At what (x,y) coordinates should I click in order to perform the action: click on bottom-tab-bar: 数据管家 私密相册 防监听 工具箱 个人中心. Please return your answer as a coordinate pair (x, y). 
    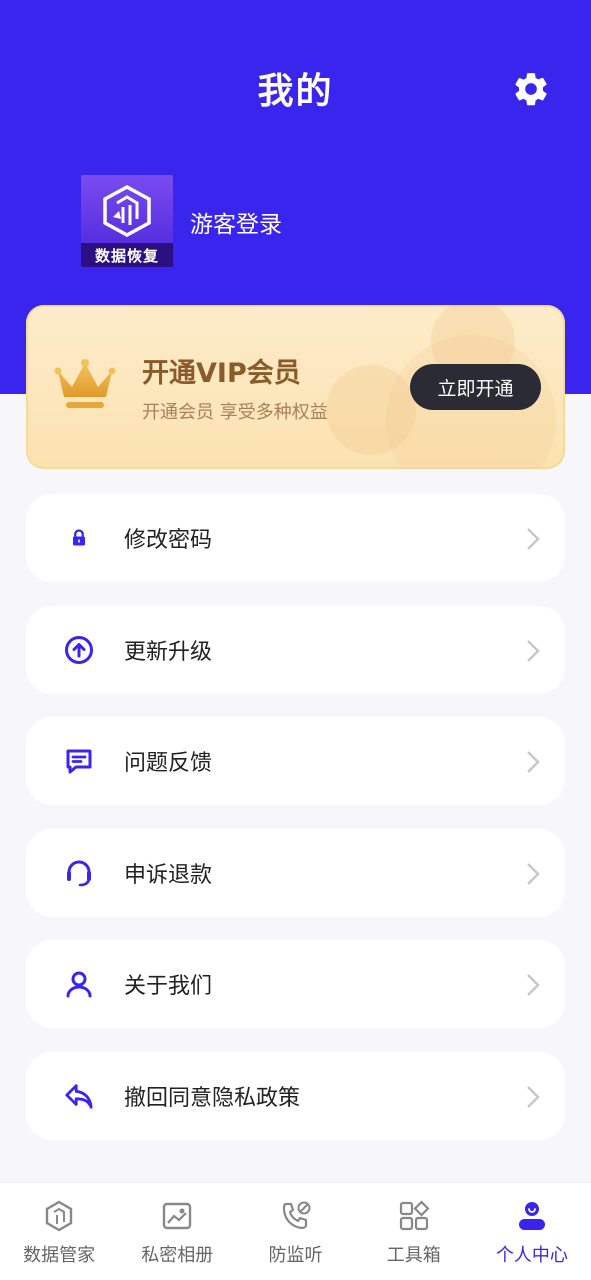
    Looking at the image, I should click on (295, 1231).